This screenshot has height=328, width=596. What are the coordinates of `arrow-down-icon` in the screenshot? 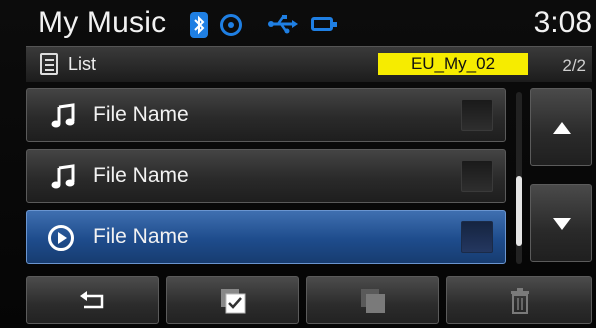 It's located at (562, 224).